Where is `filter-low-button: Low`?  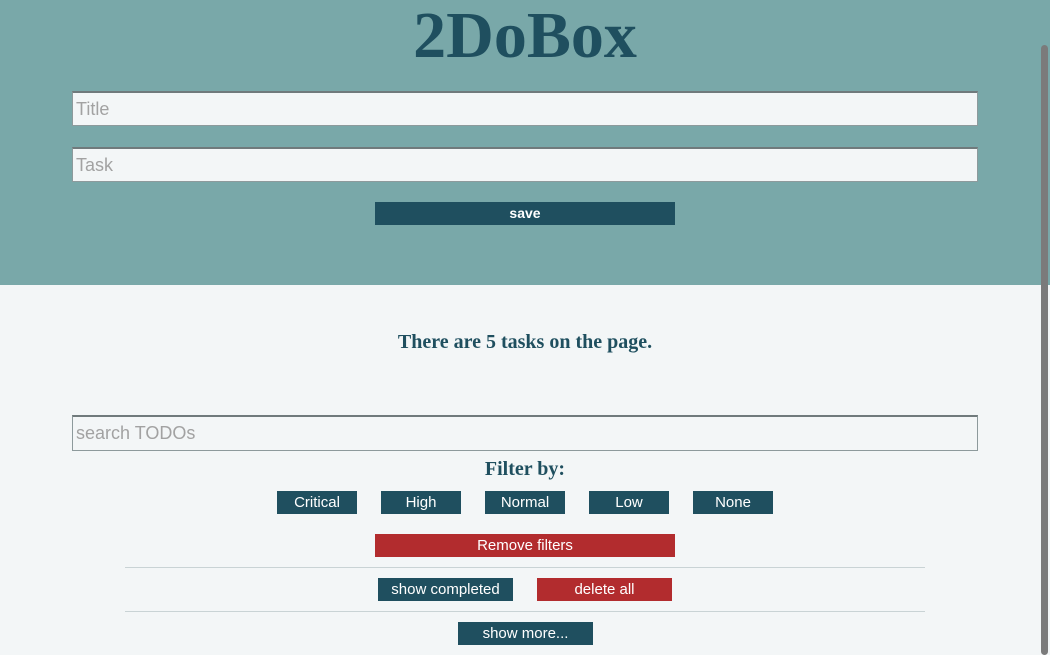 filter-low-button: Low is located at coordinates (629, 502).